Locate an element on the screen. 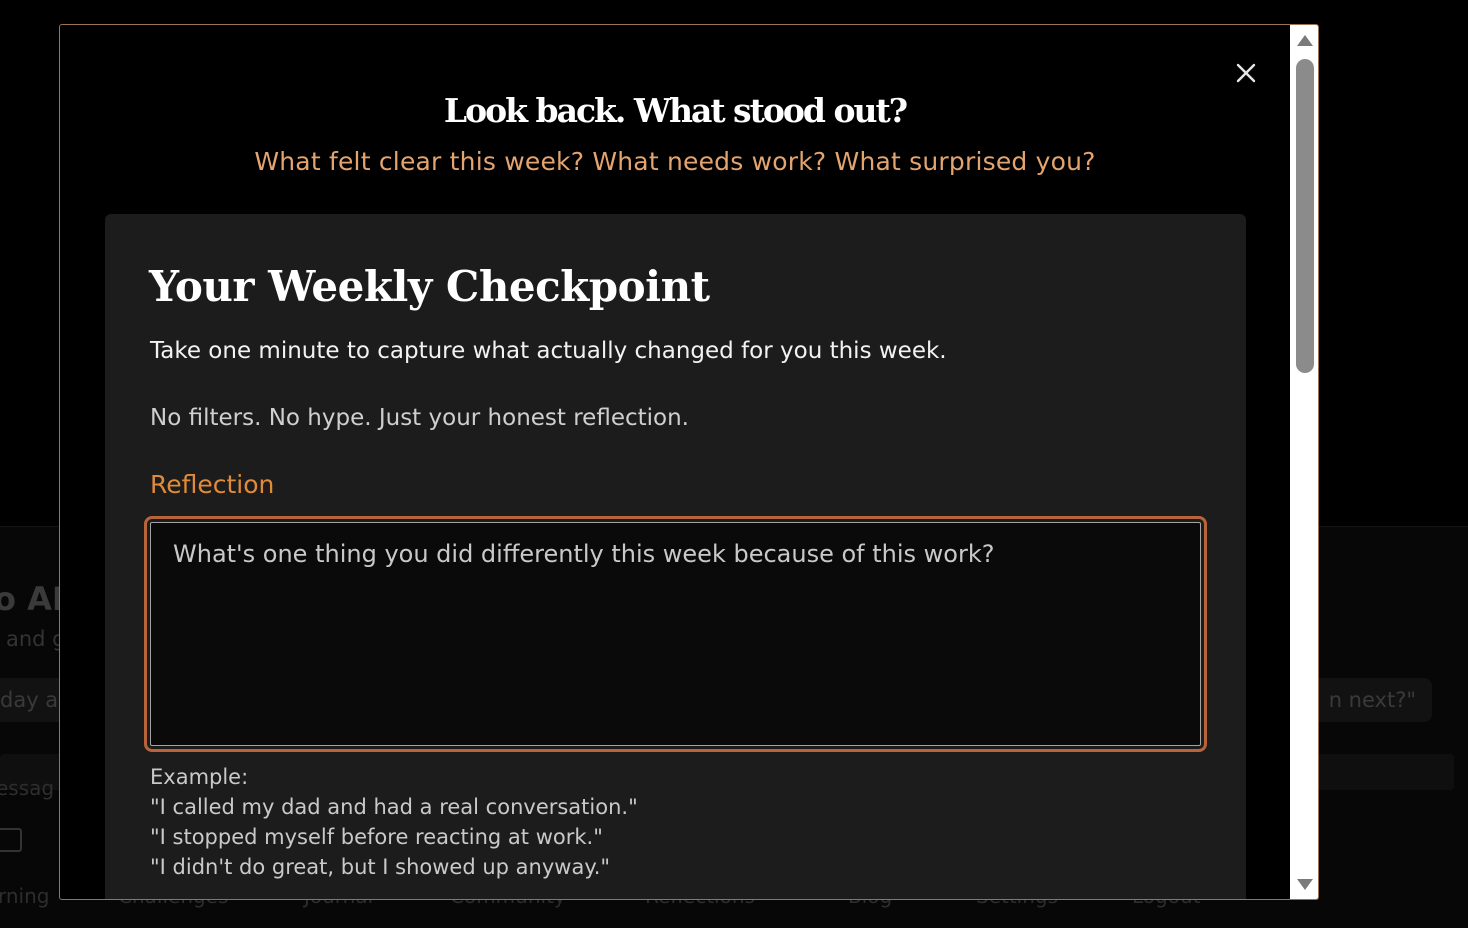 The width and height of the screenshot is (1468, 928). background-heading: o AI is located at coordinates (32, 599).